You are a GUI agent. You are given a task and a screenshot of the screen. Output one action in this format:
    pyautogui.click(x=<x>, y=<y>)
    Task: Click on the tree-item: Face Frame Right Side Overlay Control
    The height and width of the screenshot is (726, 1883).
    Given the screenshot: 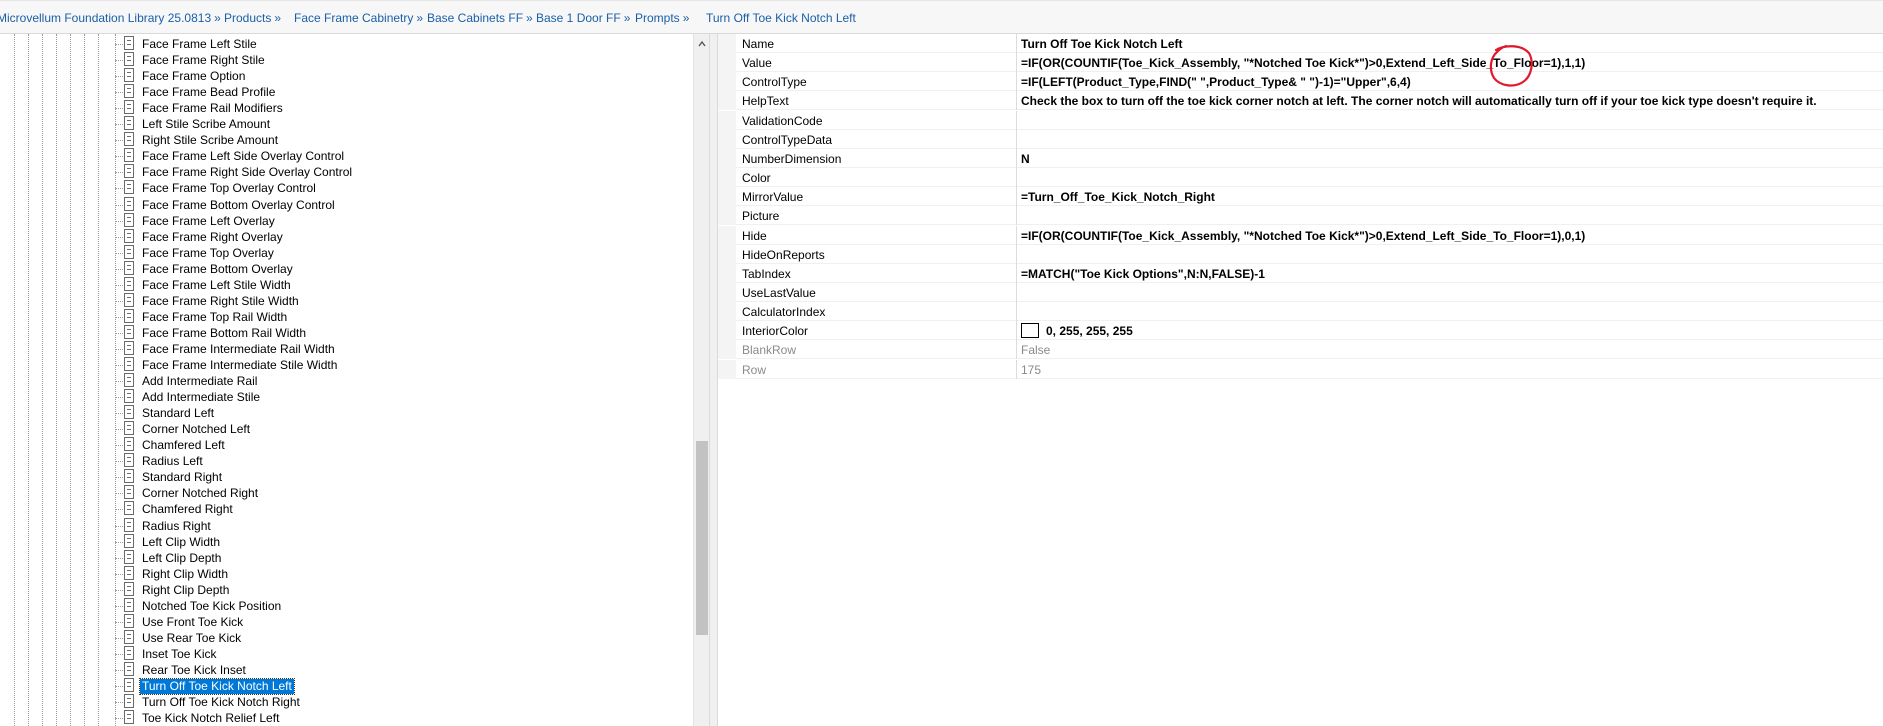 What is the action you would take?
    pyautogui.click(x=346, y=172)
    